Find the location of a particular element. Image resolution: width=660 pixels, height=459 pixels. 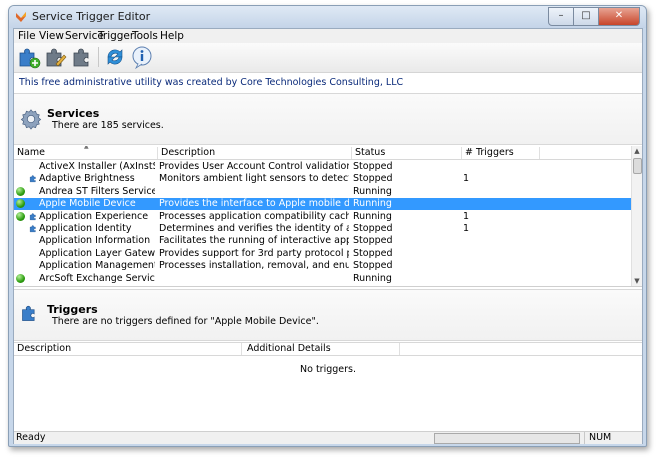

add-trigger-button is located at coordinates (29, 57).